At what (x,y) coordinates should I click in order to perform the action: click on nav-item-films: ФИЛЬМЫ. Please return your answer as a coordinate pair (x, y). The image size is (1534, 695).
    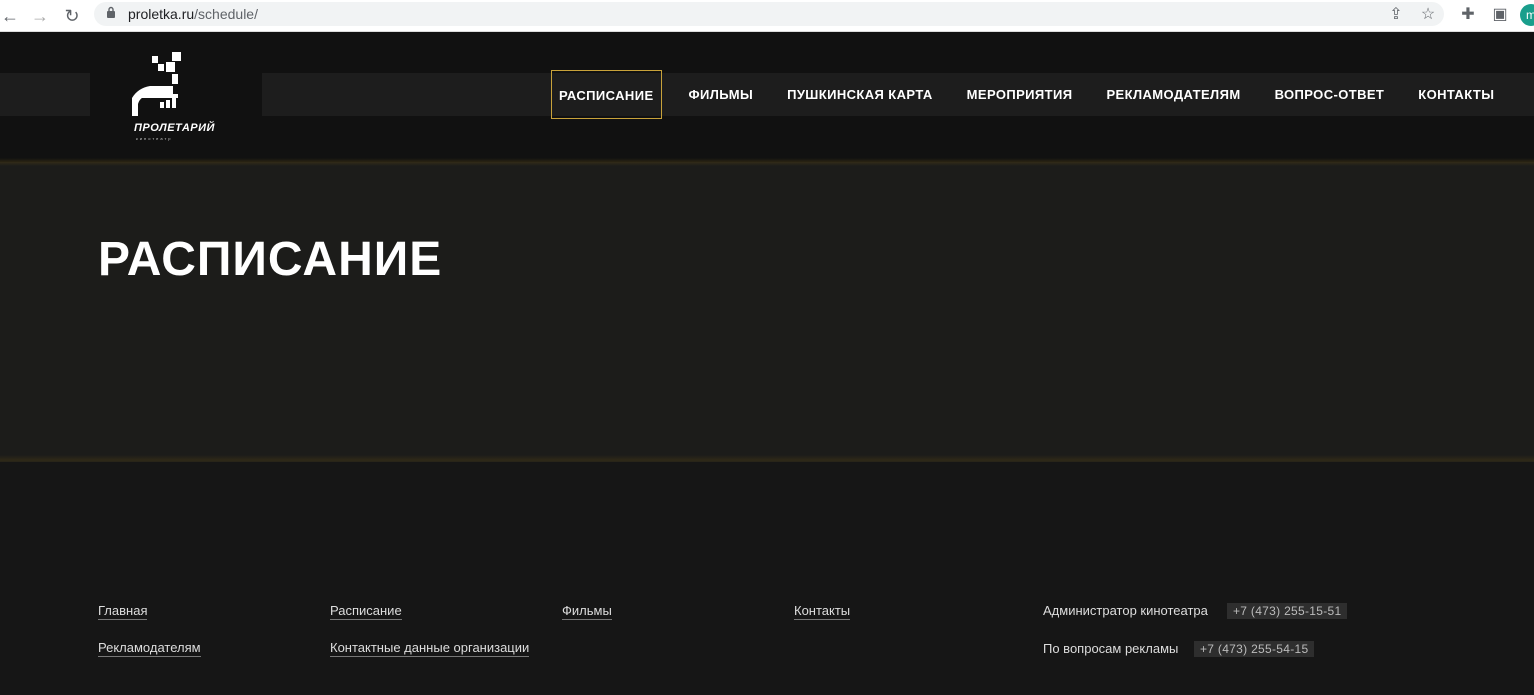
    Looking at the image, I should click on (721, 94).